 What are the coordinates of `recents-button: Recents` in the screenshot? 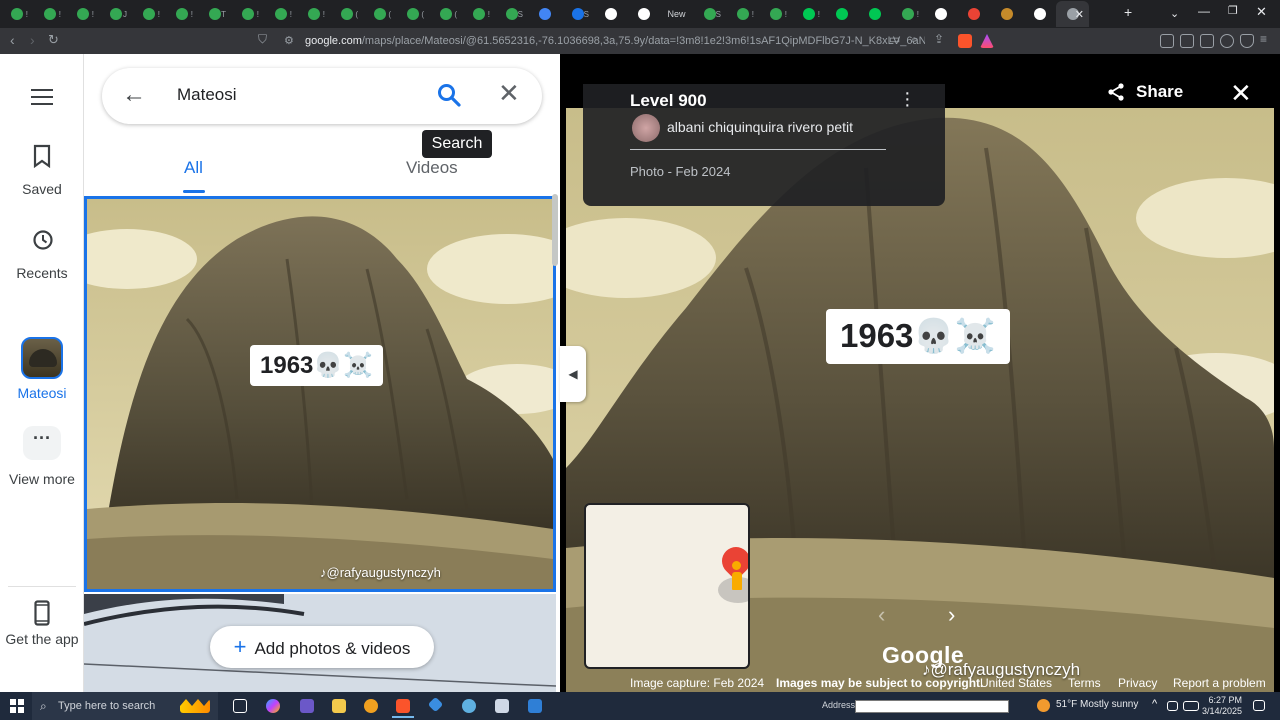 It's located at (42, 254).